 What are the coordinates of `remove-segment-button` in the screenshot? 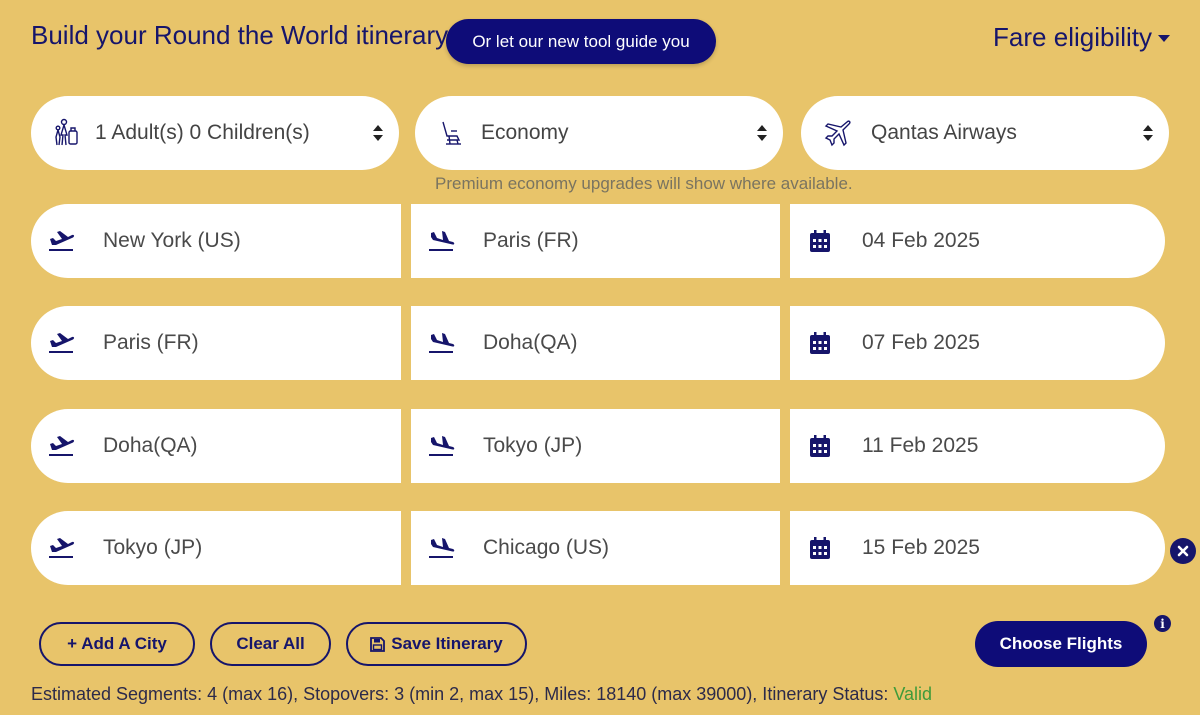 It's located at (1183, 551).